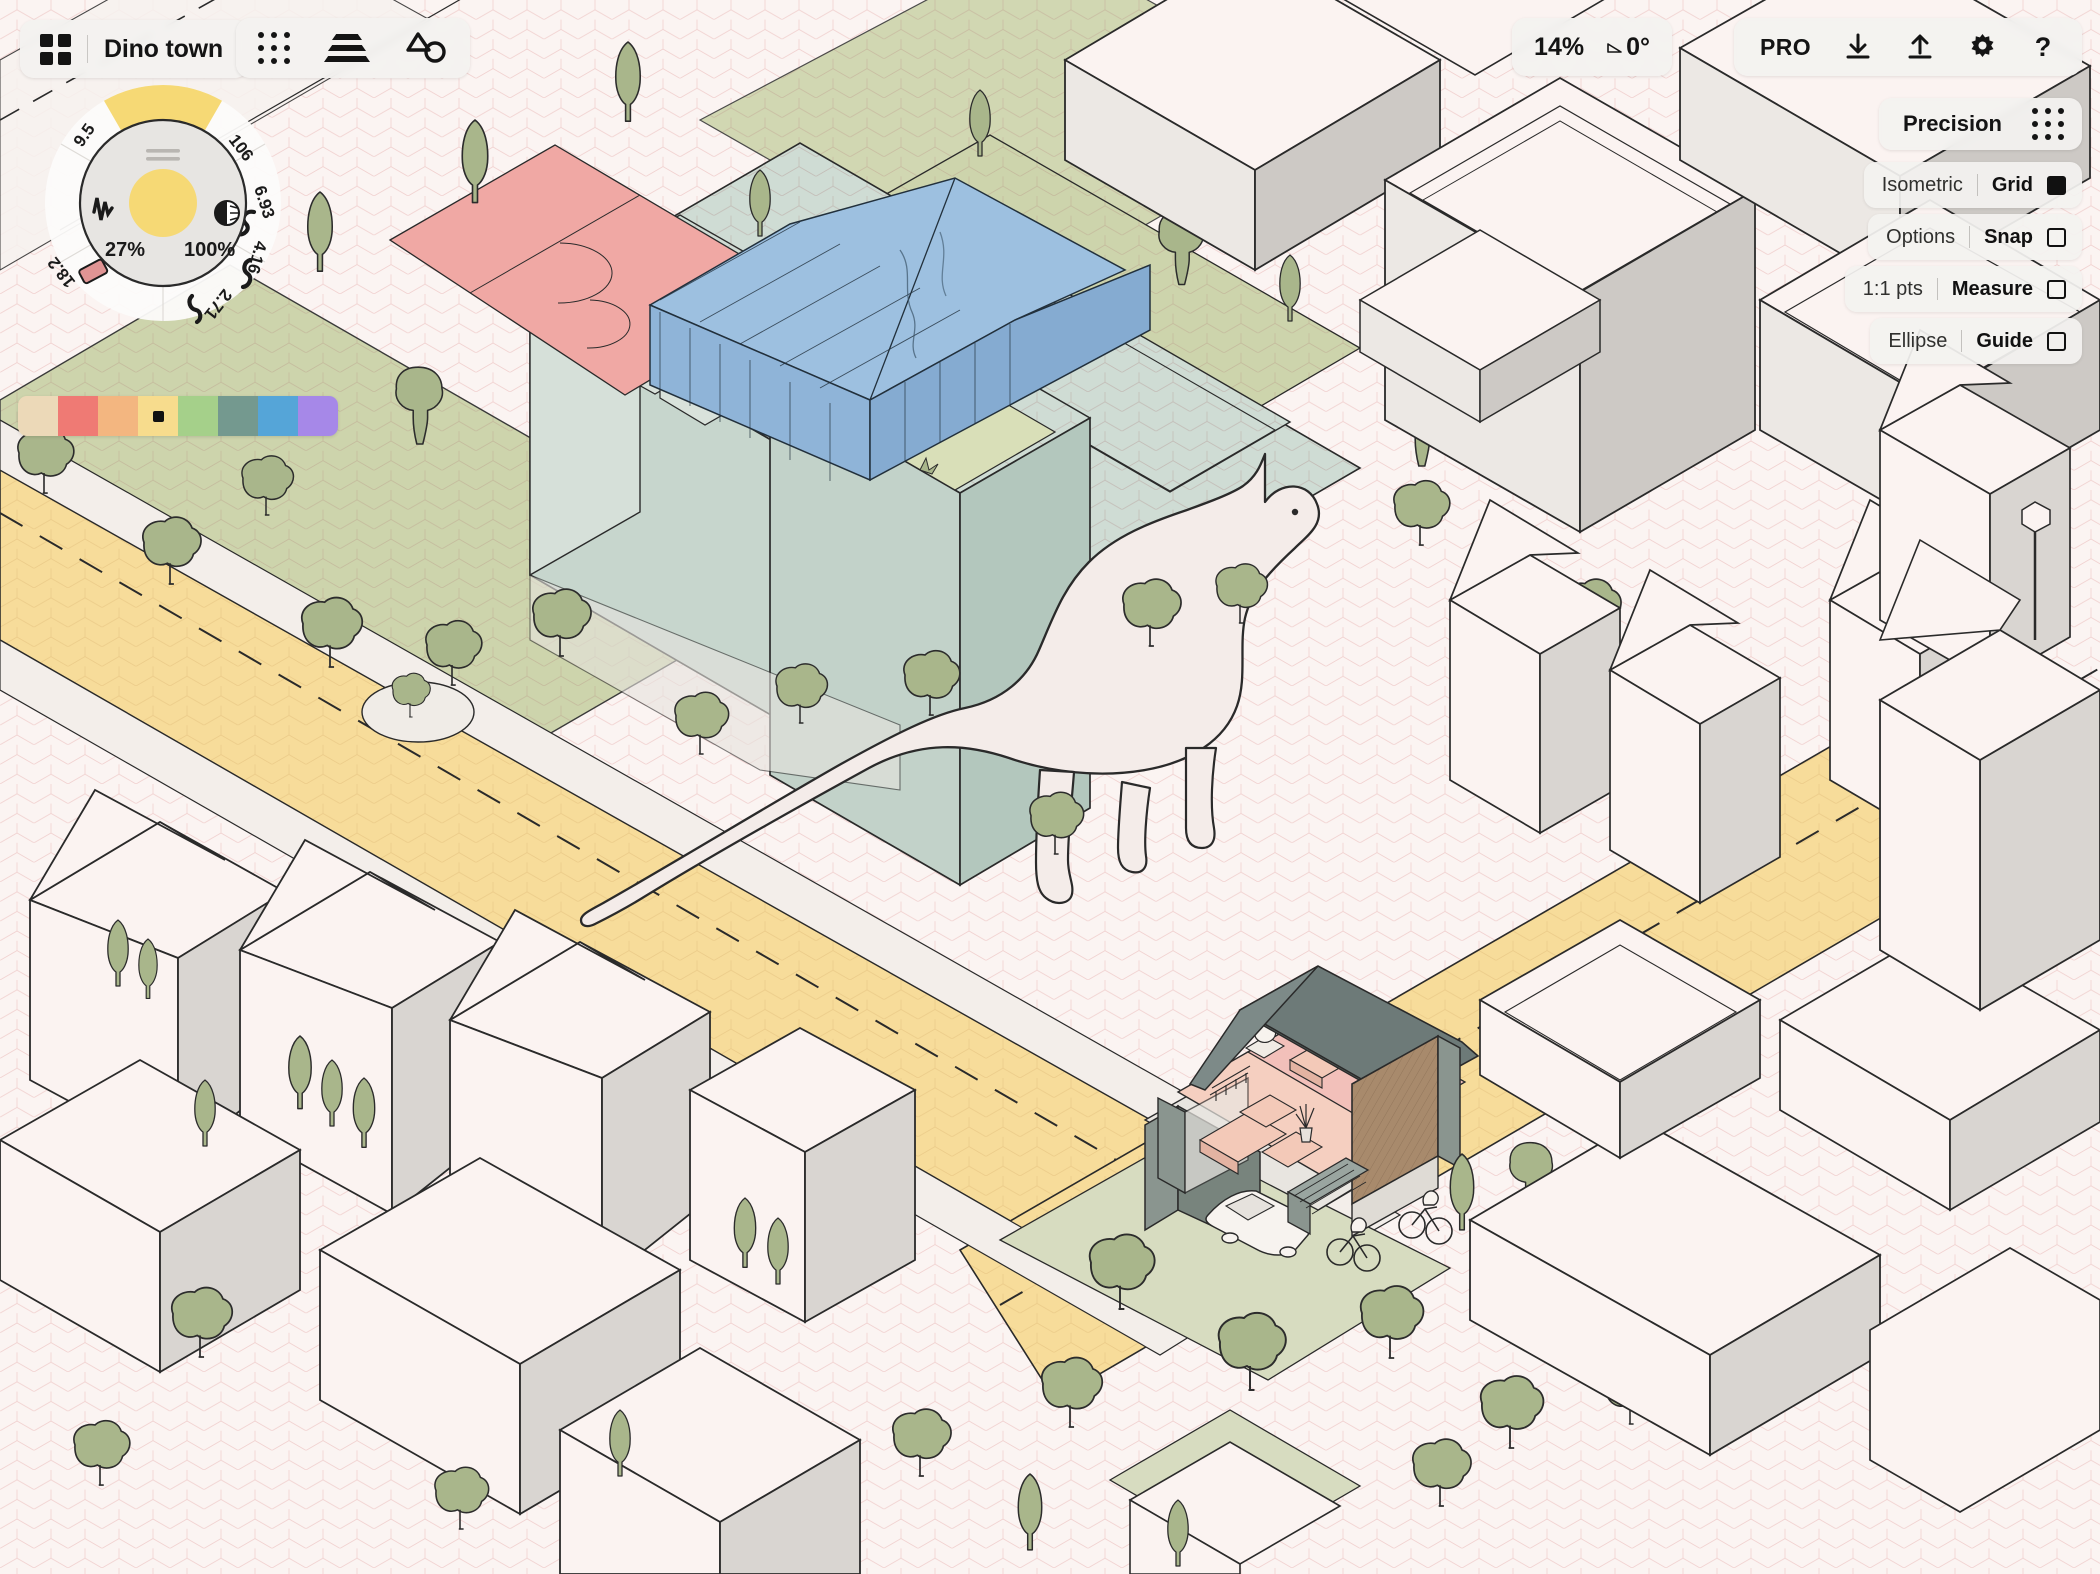 This screenshot has width=2100, height=1574. I want to click on current-color-swatch, so click(163, 203).